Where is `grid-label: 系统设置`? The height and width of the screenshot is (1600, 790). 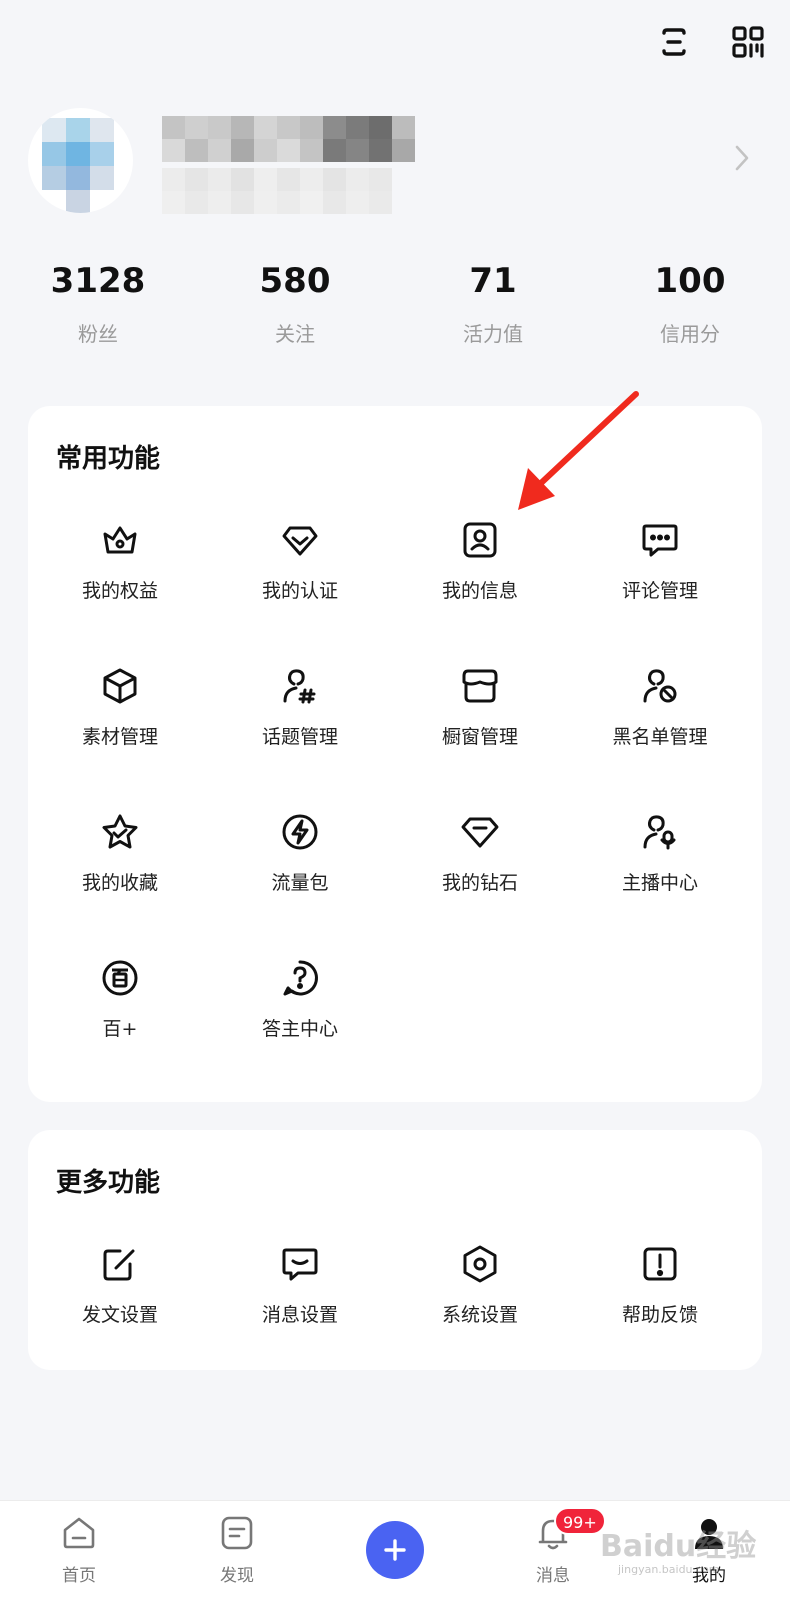
grid-label: 系统设置 is located at coordinates (479, 1315).